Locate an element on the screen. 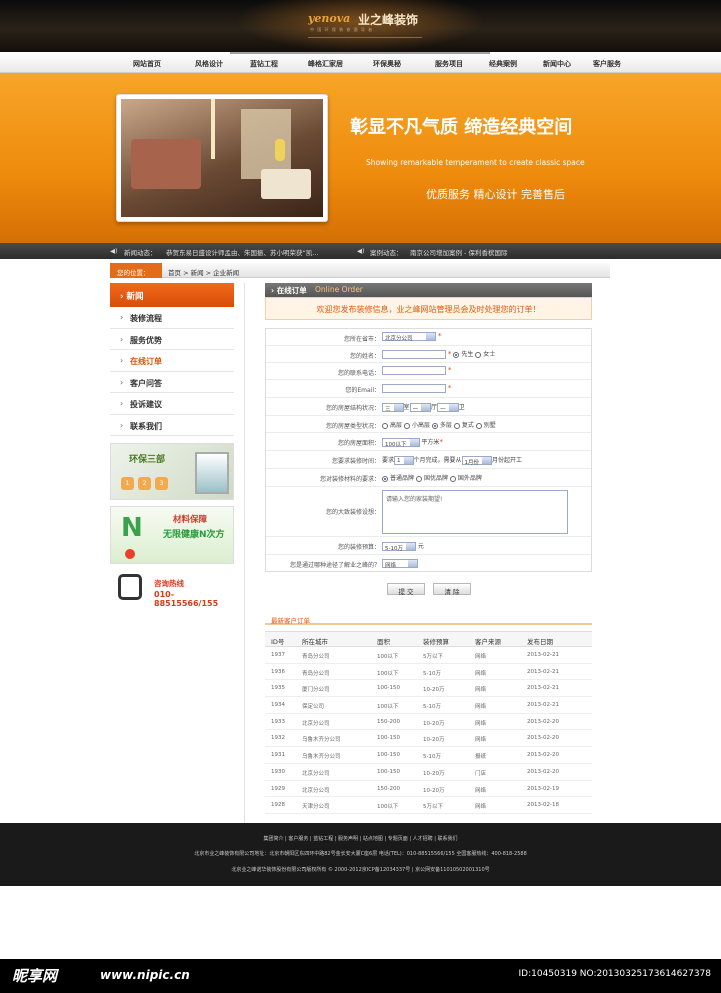 Image resolution: width=721 pixels, height=993 pixels. budget-select: 5-10万 is located at coordinates (399, 547).